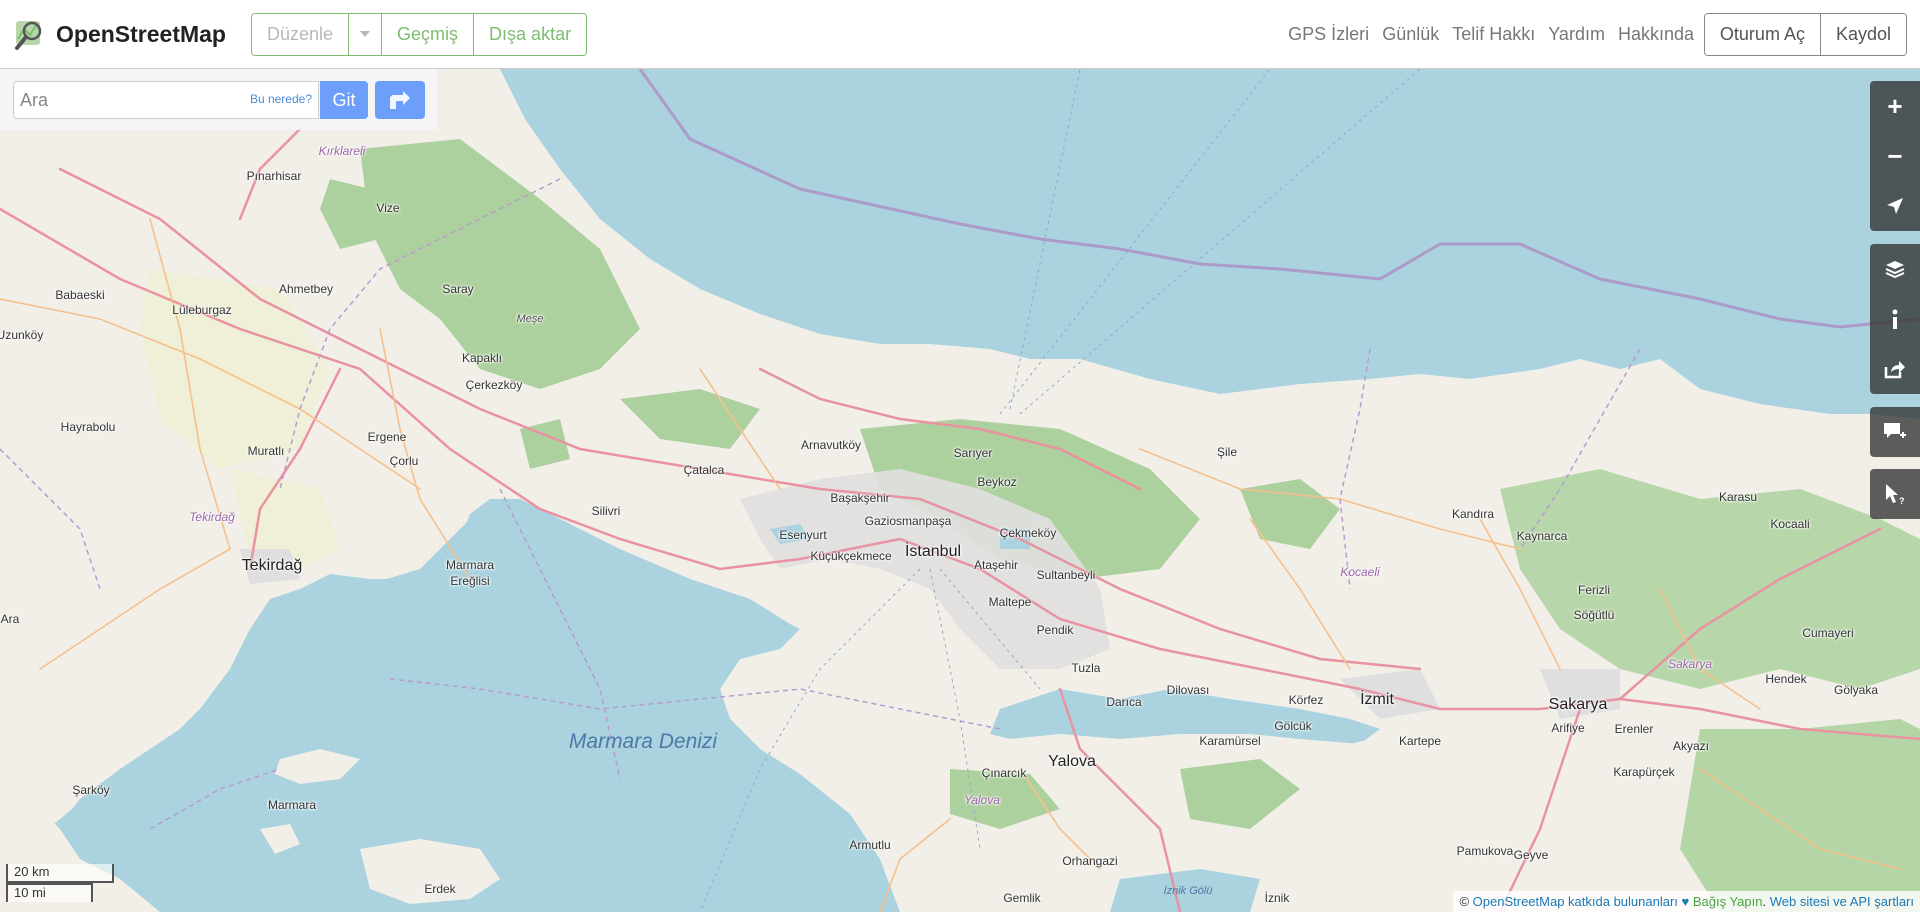 The width and height of the screenshot is (1920, 912). I want to click on where-is-this-link: Bu nerede?, so click(281, 99).